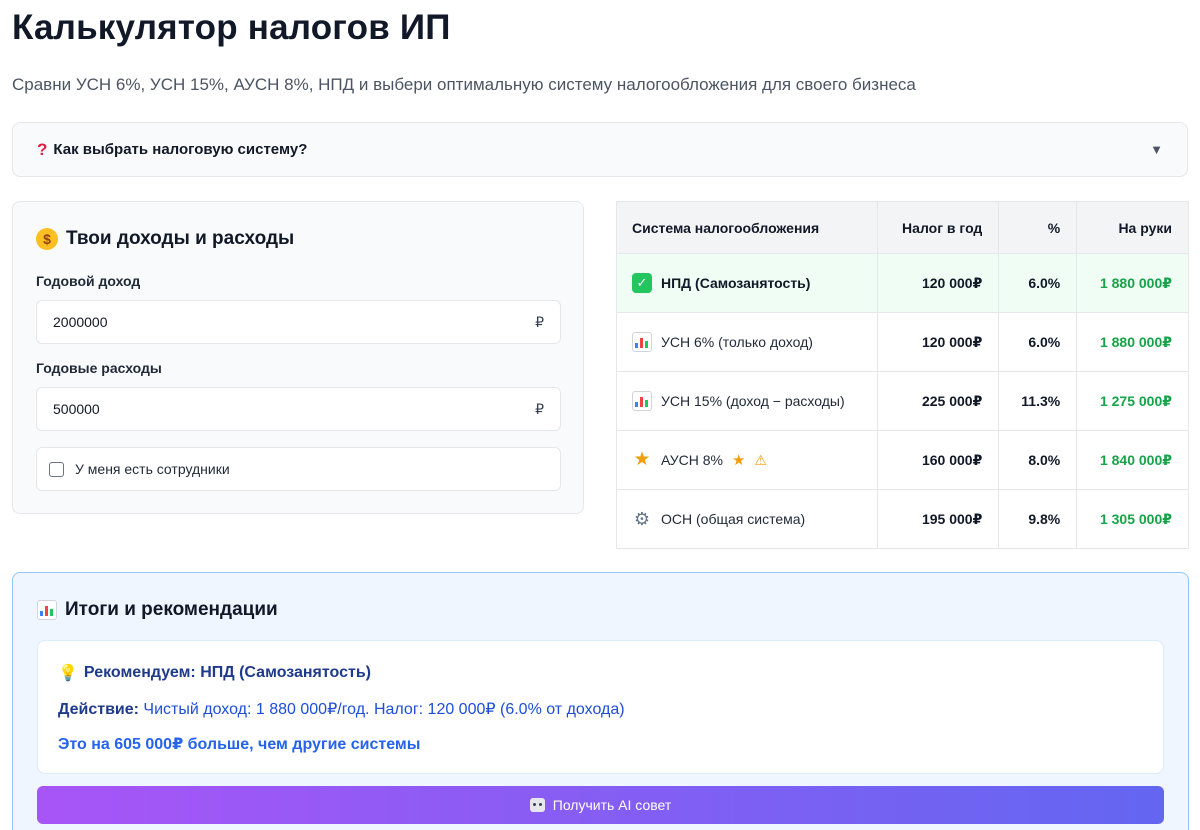 This screenshot has width=1200, height=830. What do you see at coordinates (98, 709) in the screenshot?
I see `action-label: Действие:` at bounding box center [98, 709].